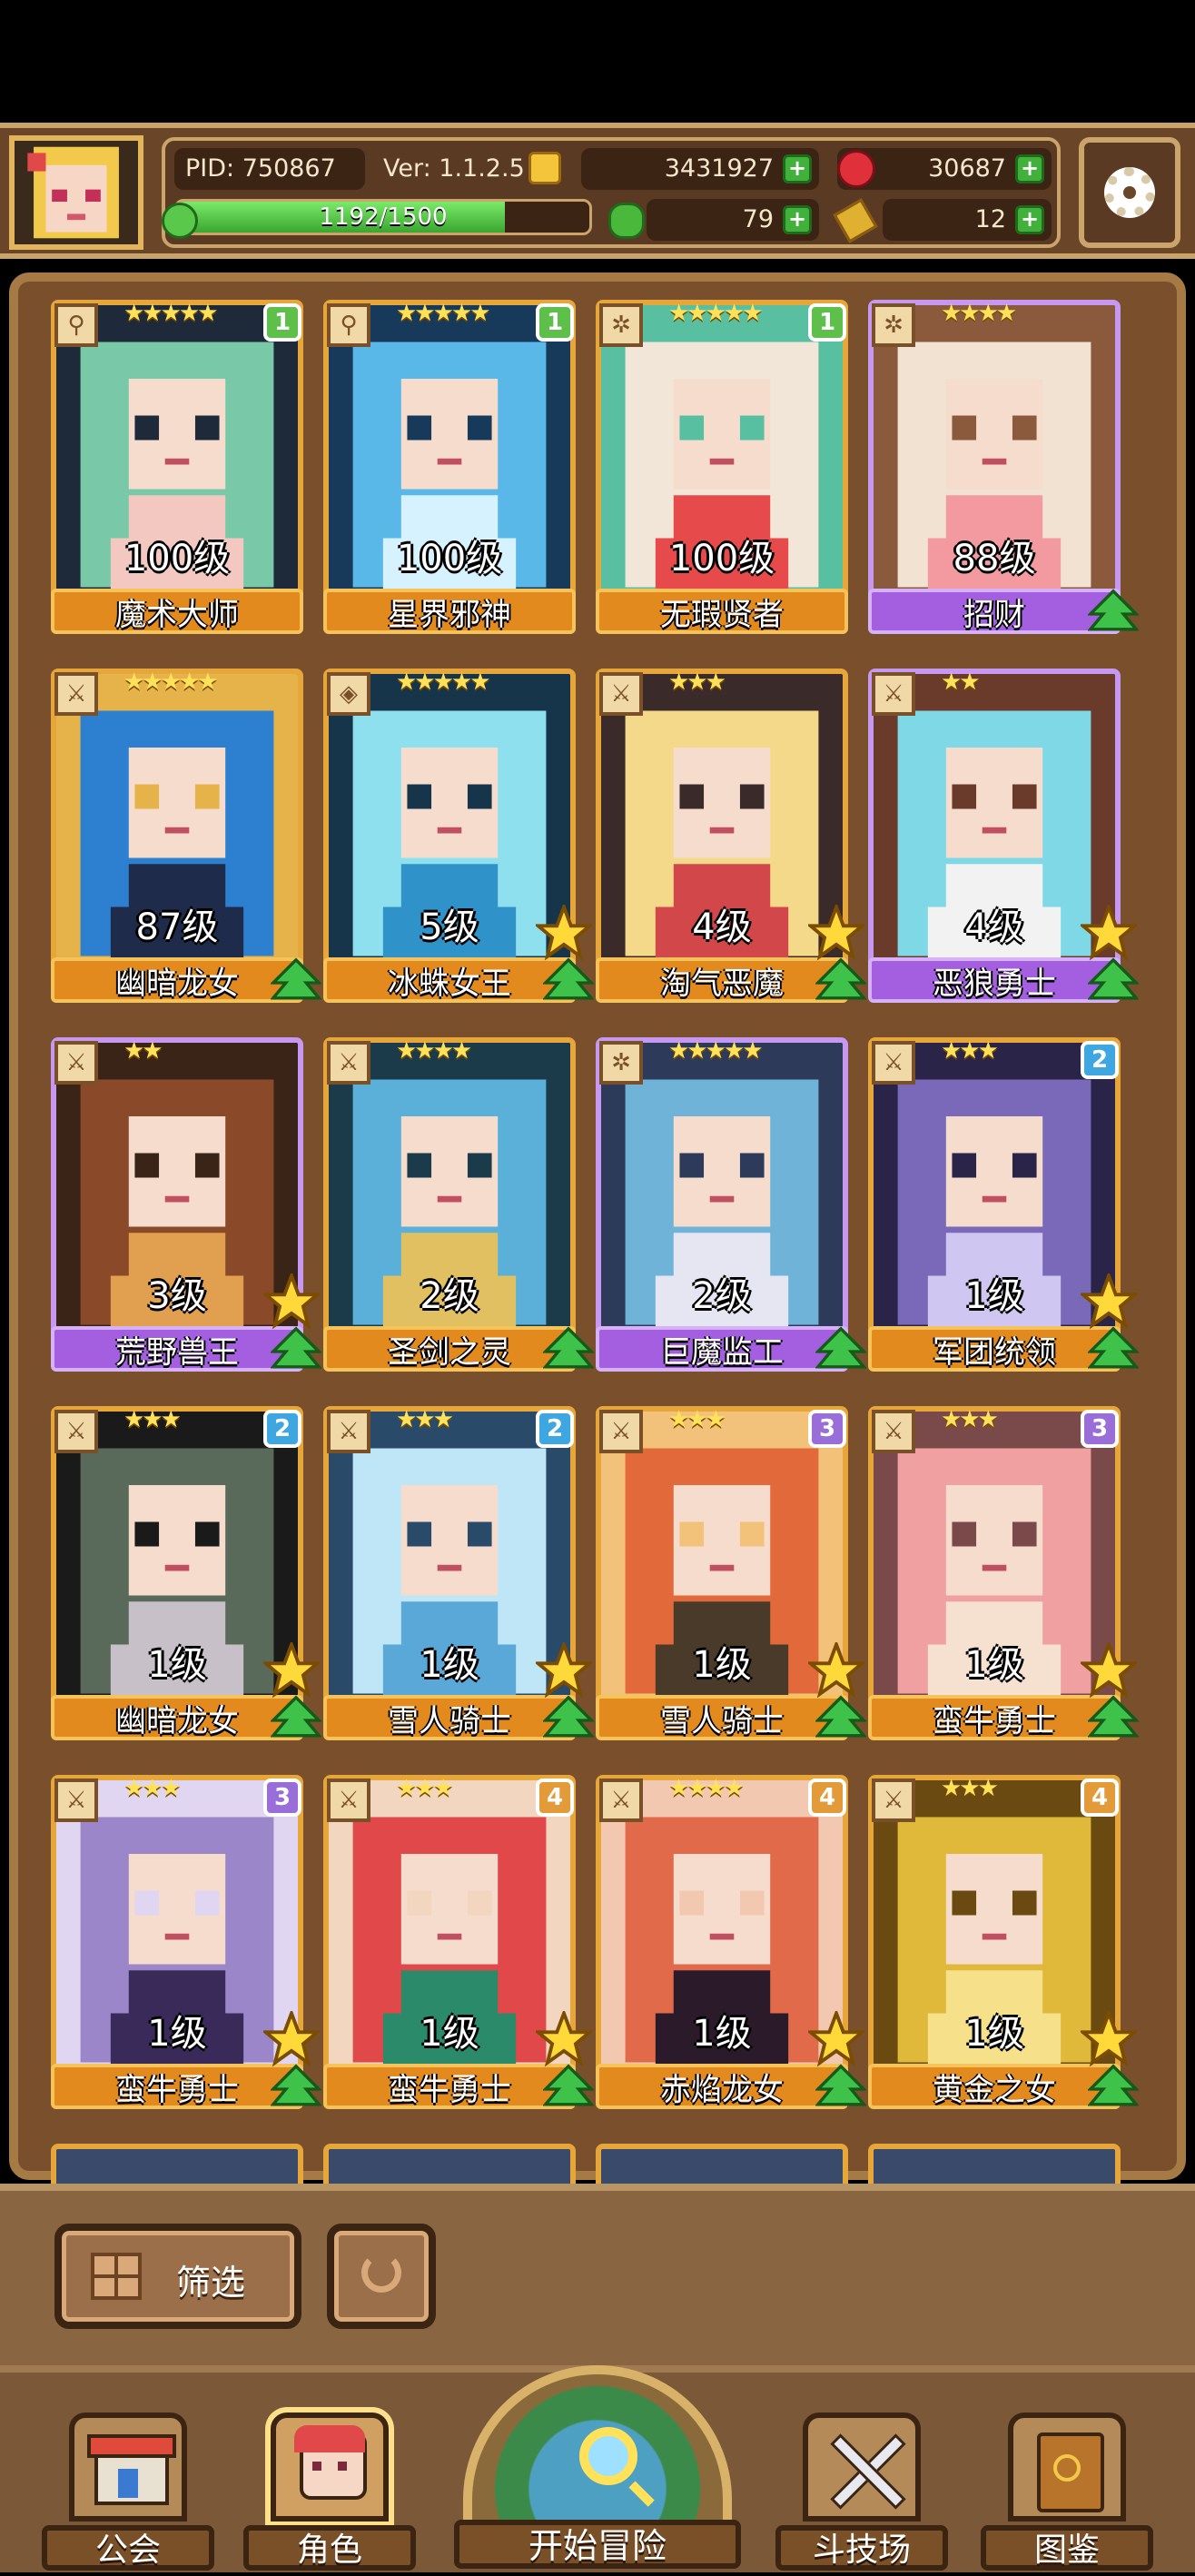 Image resolution: width=1195 pixels, height=2576 pixels. I want to click on grid-icon, so click(116, 2276).